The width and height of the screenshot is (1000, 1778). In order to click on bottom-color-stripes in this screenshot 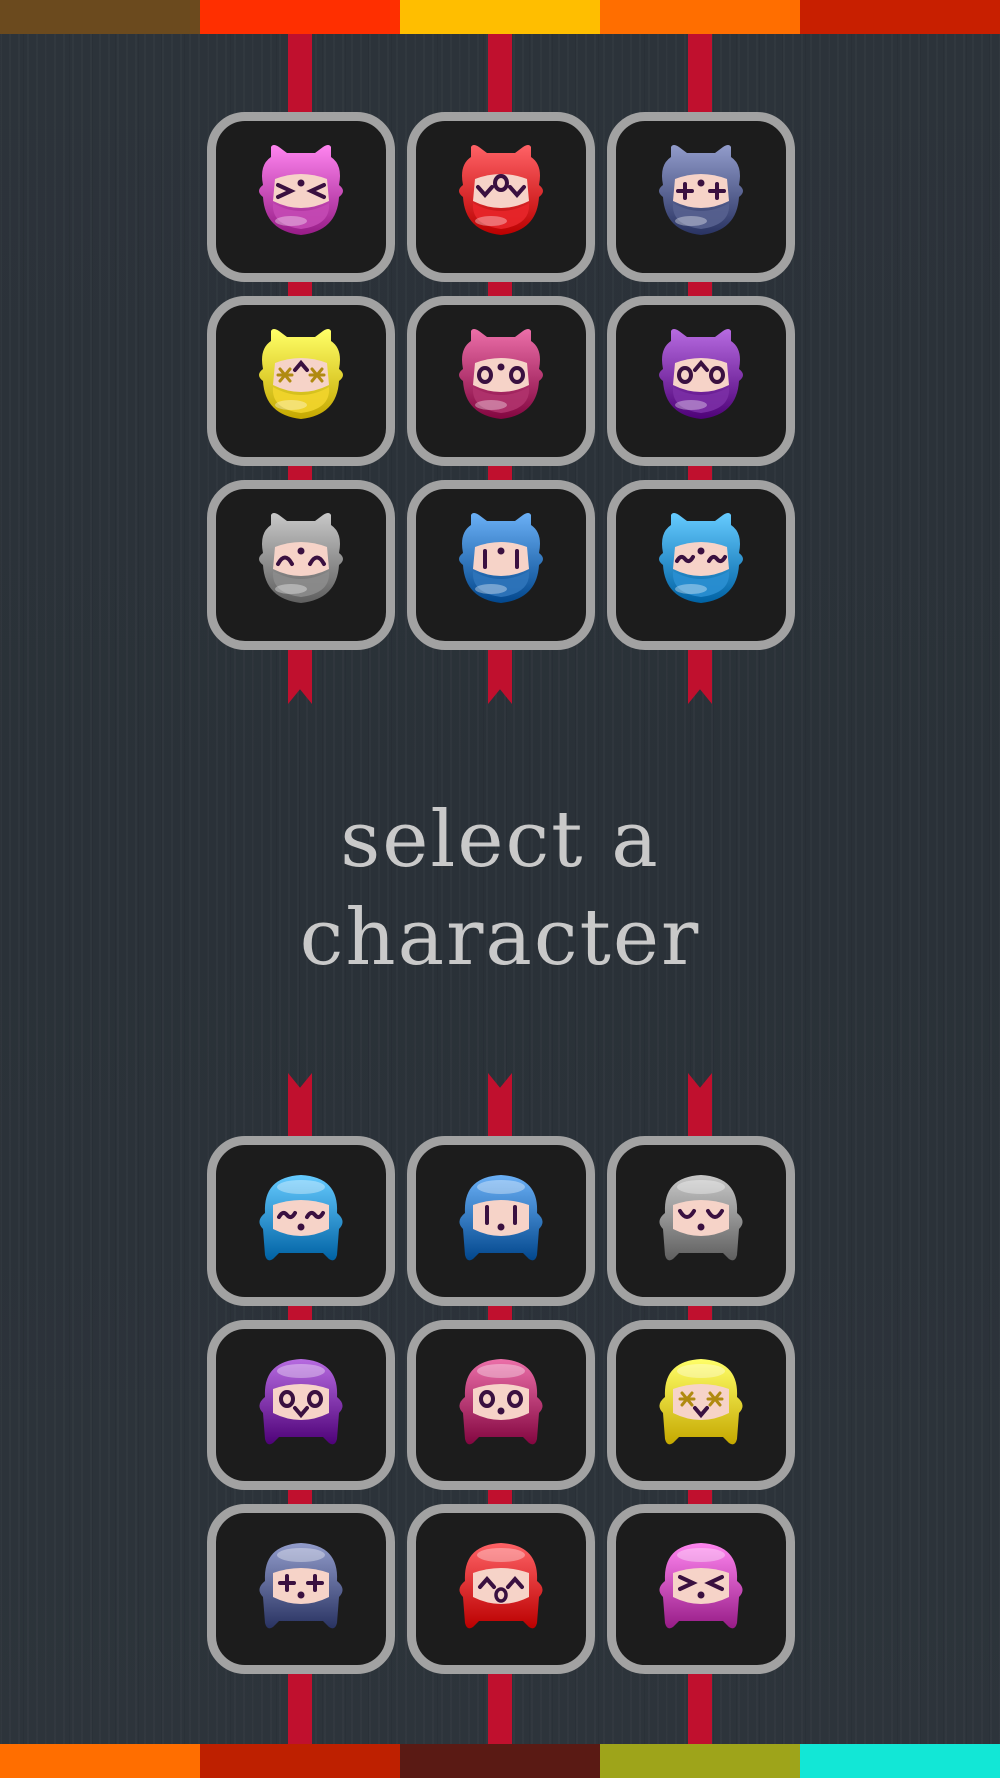, I will do `click(500, 1761)`.